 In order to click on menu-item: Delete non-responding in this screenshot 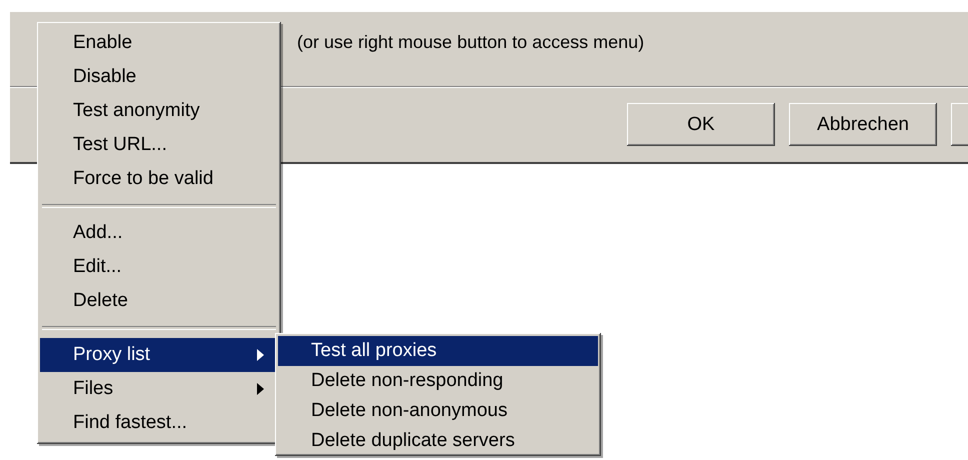, I will do `click(438, 381)`.